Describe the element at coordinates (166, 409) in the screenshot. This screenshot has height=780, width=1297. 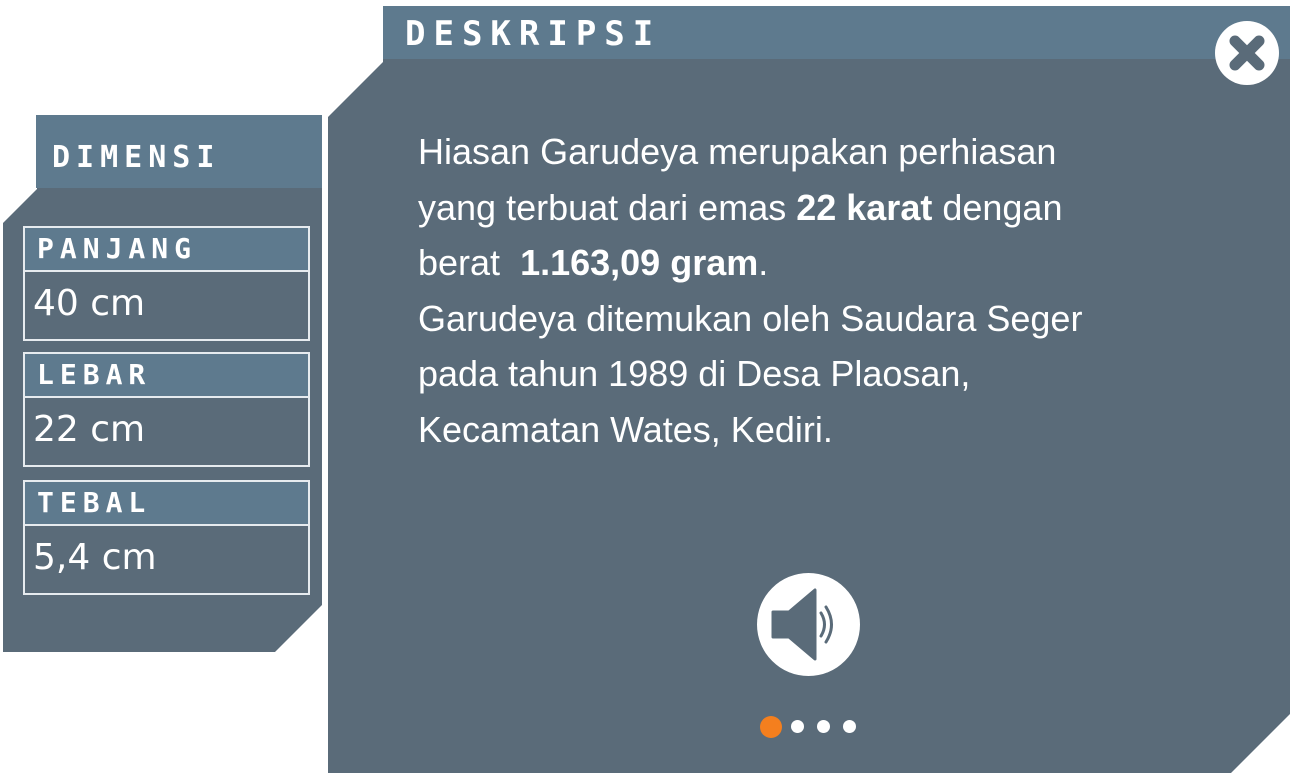
I see `dimension-width-box: LEBAR 22 cm` at that location.